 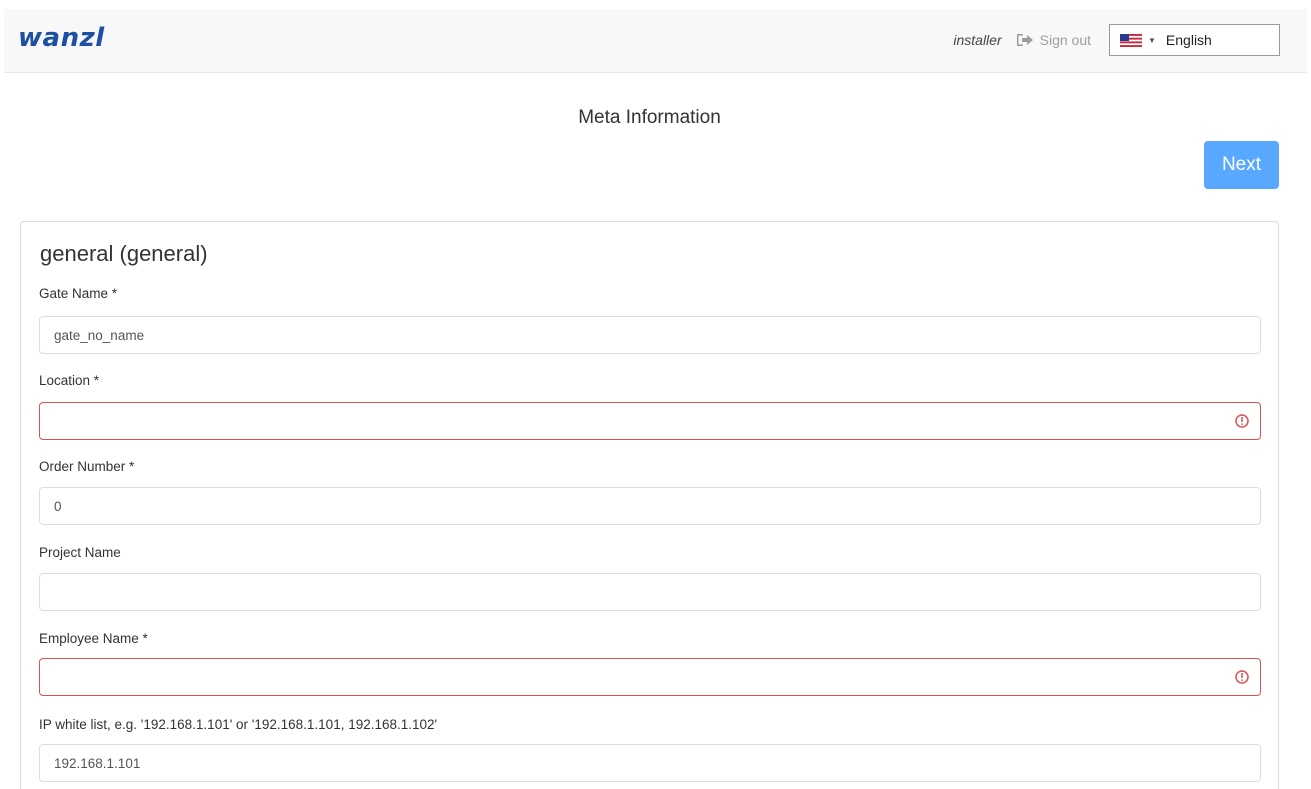 I want to click on order-number-label: Order Number *, so click(x=87, y=466).